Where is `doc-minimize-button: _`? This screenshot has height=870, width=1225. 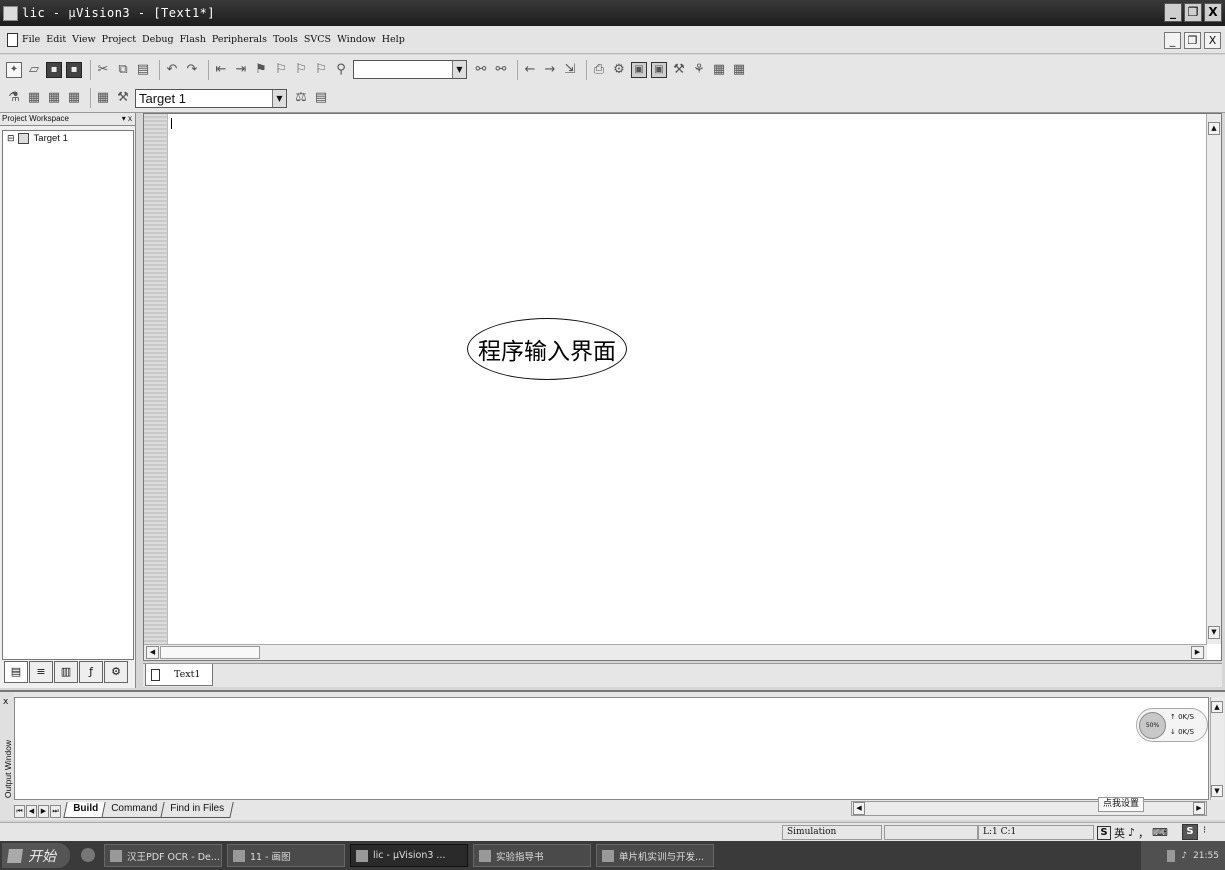
doc-minimize-button: _ is located at coordinates (1172, 40).